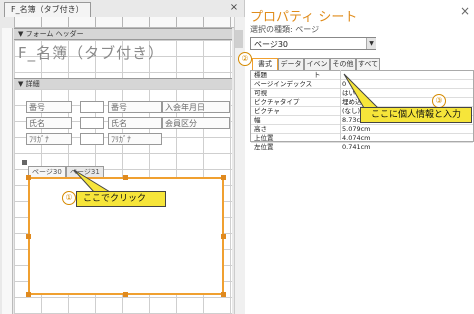  What do you see at coordinates (371, 43) in the screenshot?
I see `chevron-down-icon: ▼` at bounding box center [371, 43].